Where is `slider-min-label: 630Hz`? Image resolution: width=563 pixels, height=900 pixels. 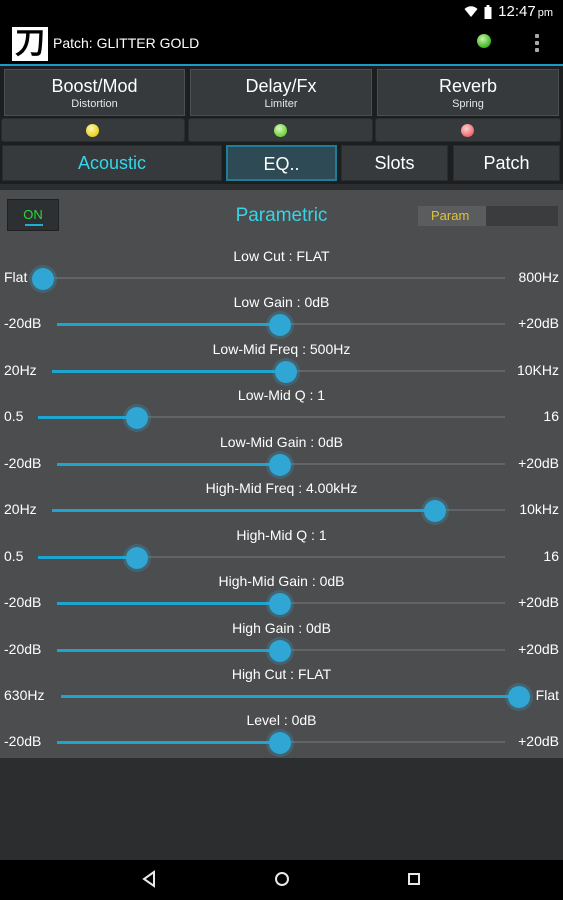 slider-min-label: 630Hz is located at coordinates (24, 695).